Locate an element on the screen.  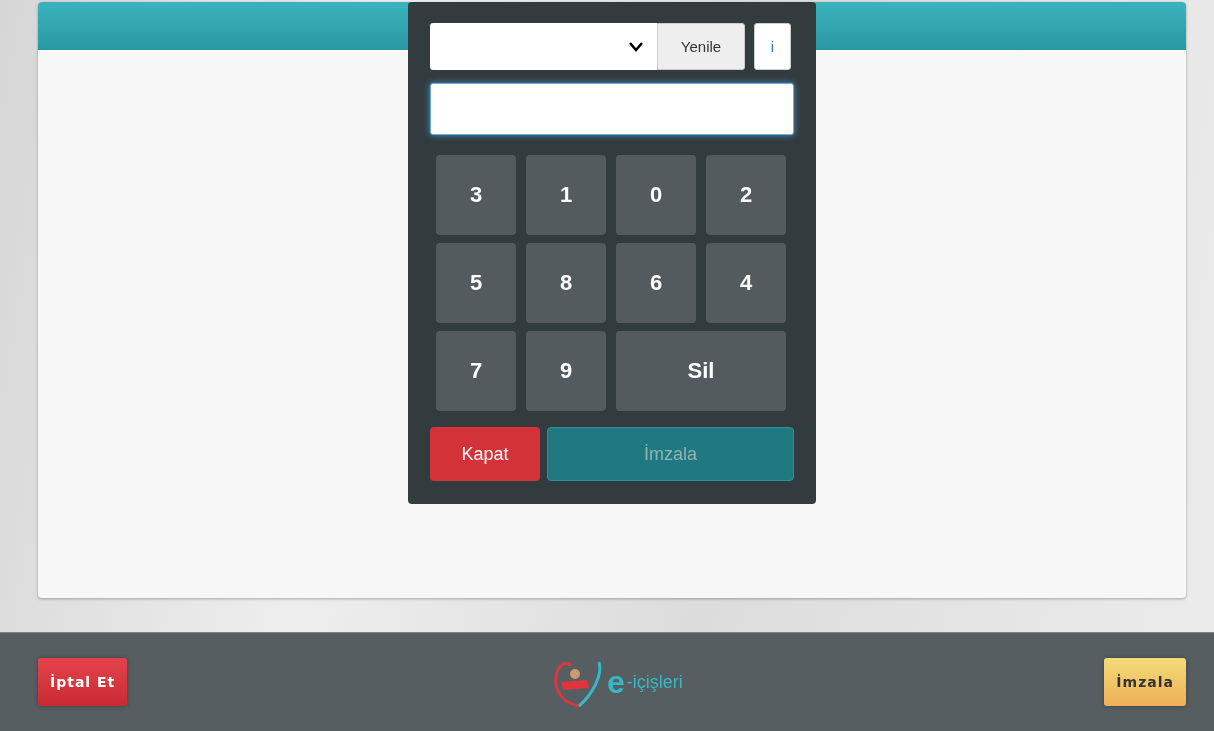
pin-input-field is located at coordinates (612, 109).